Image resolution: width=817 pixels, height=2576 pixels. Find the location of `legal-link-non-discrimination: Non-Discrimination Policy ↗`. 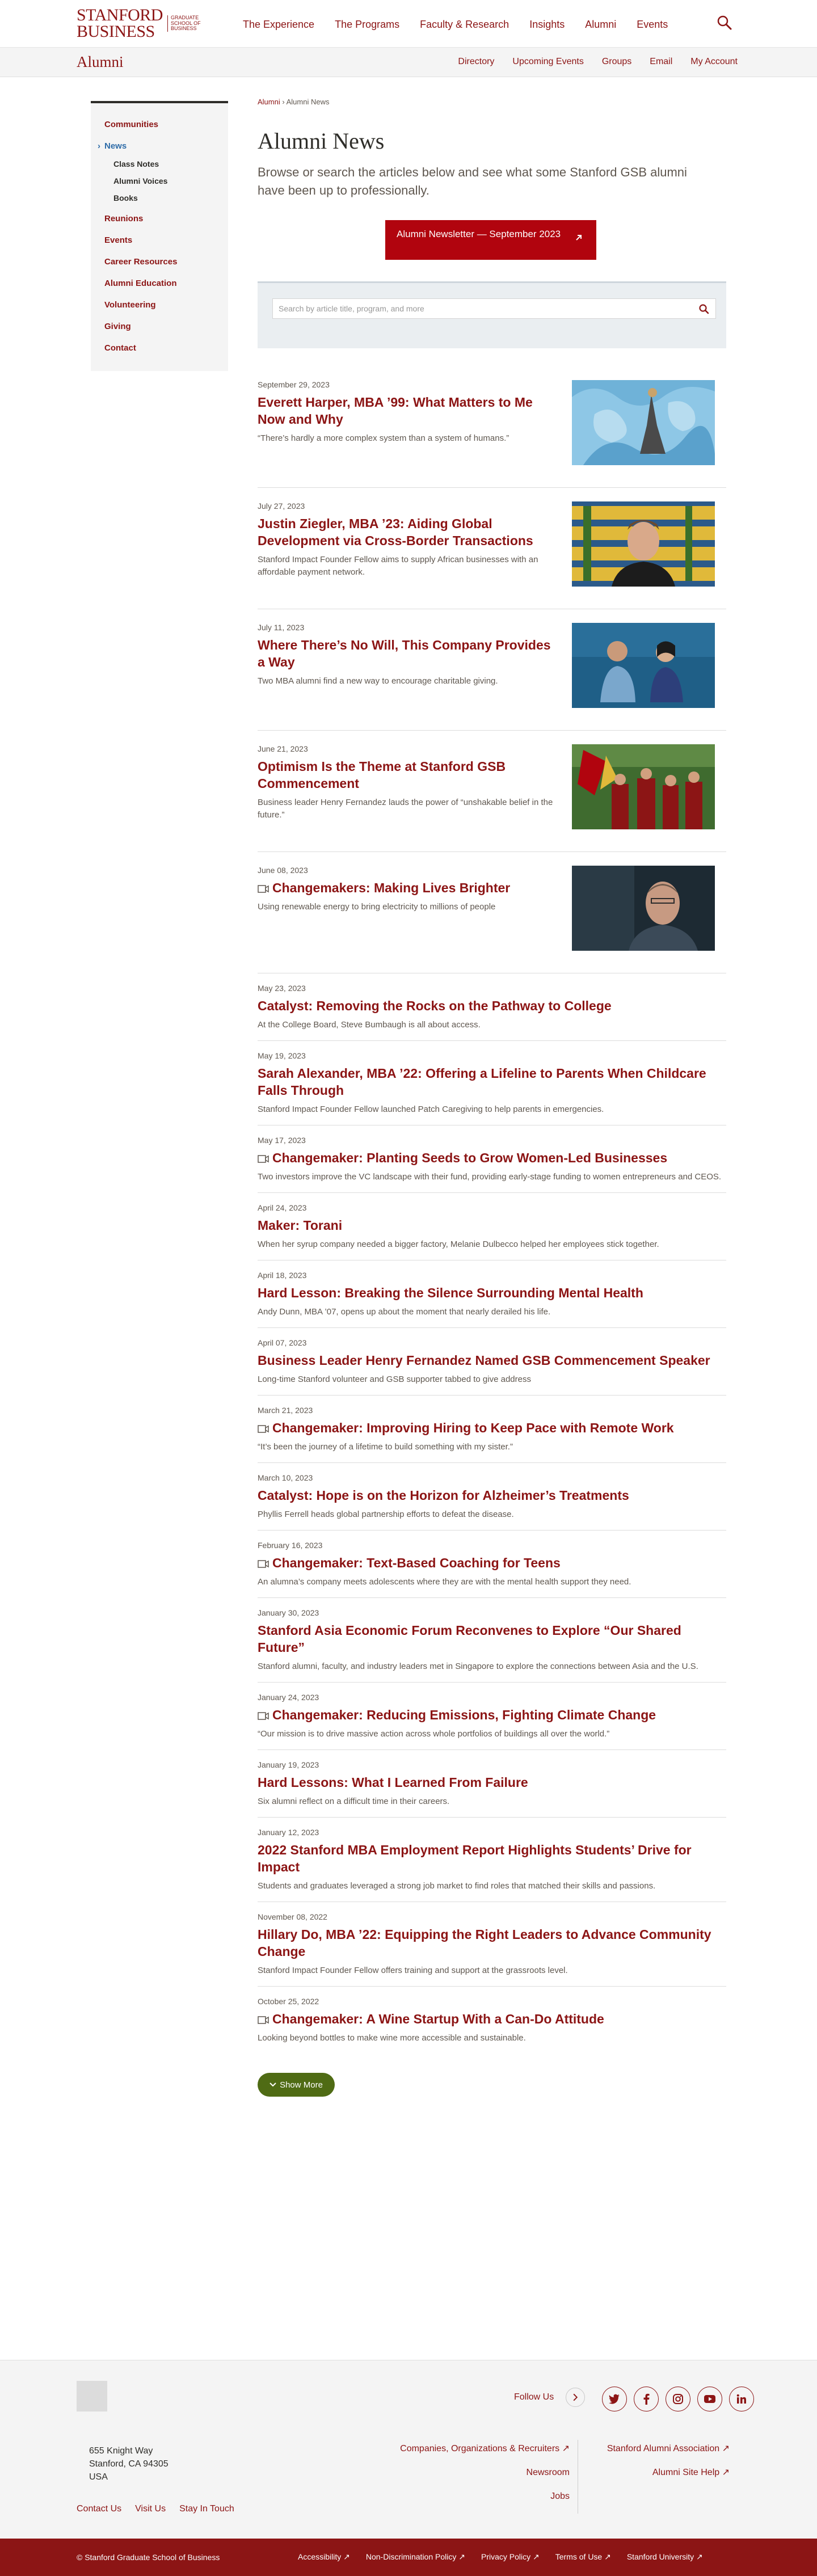

legal-link-non-discrimination: Non-Discrimination Policy ↗ is located at coordinates (415, 2557).